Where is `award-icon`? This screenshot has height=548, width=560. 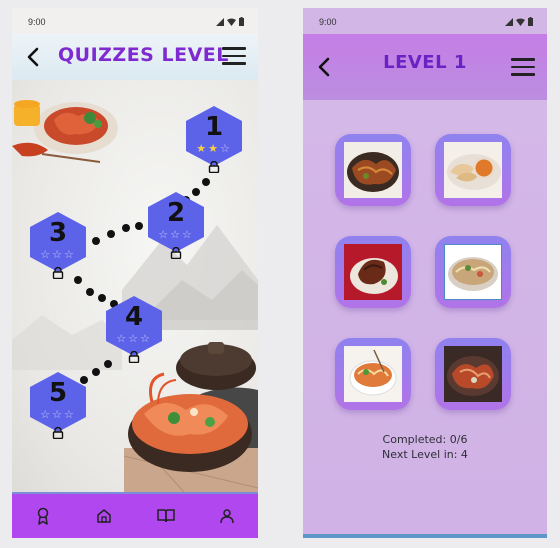
award-icon is located at coordinates (42, 516).